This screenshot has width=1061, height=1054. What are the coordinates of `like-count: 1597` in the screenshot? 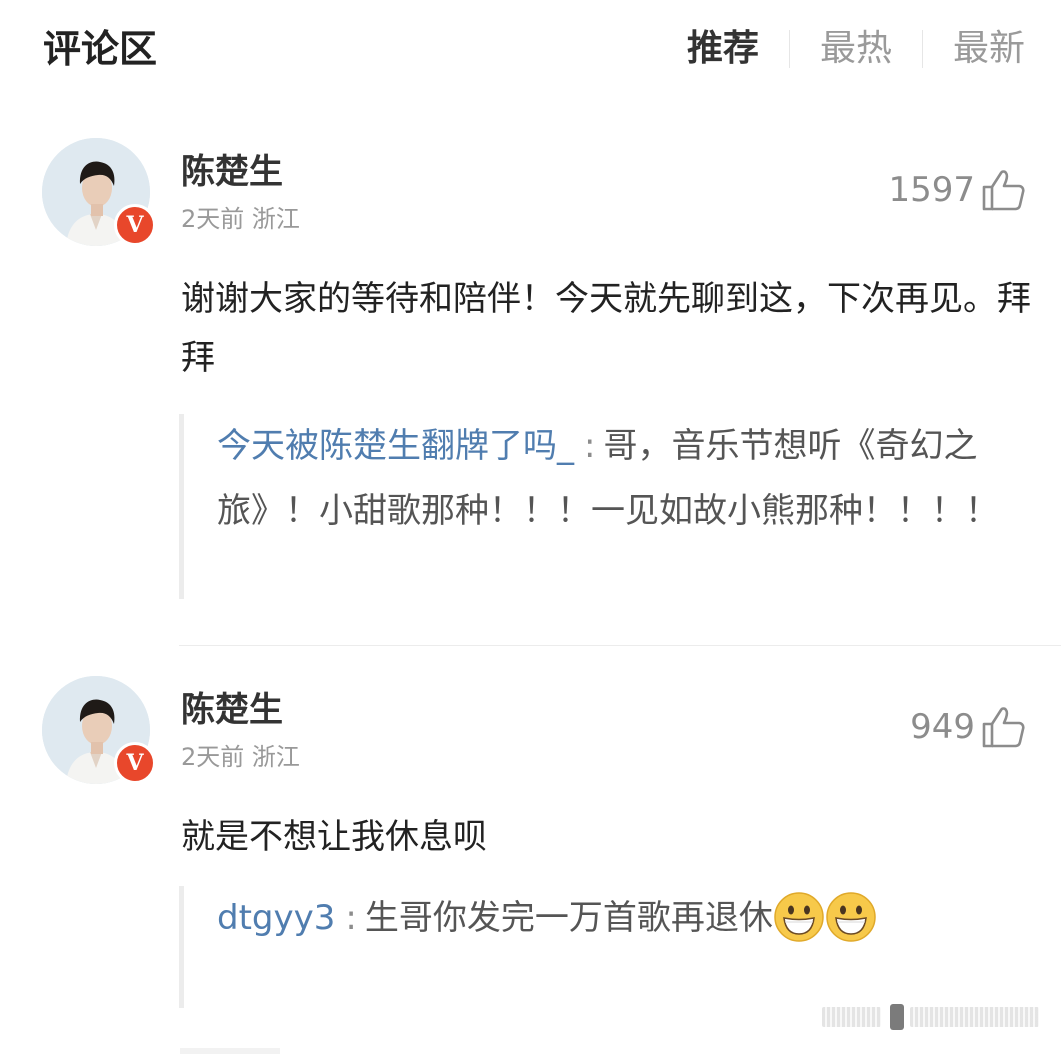 It's located at (931, 190).